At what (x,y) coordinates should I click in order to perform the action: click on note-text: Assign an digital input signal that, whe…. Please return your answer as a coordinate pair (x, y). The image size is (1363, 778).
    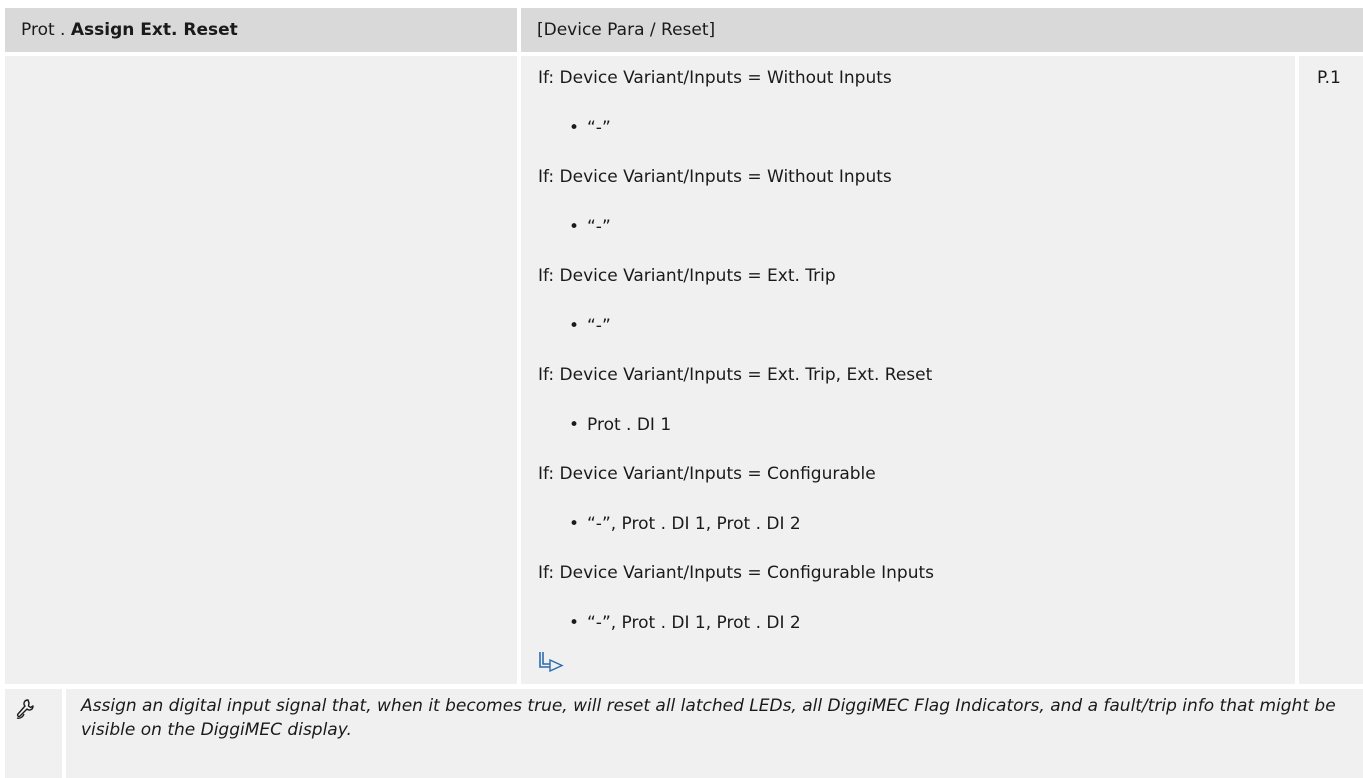
    Looking at the image, I should click on (714, 733).